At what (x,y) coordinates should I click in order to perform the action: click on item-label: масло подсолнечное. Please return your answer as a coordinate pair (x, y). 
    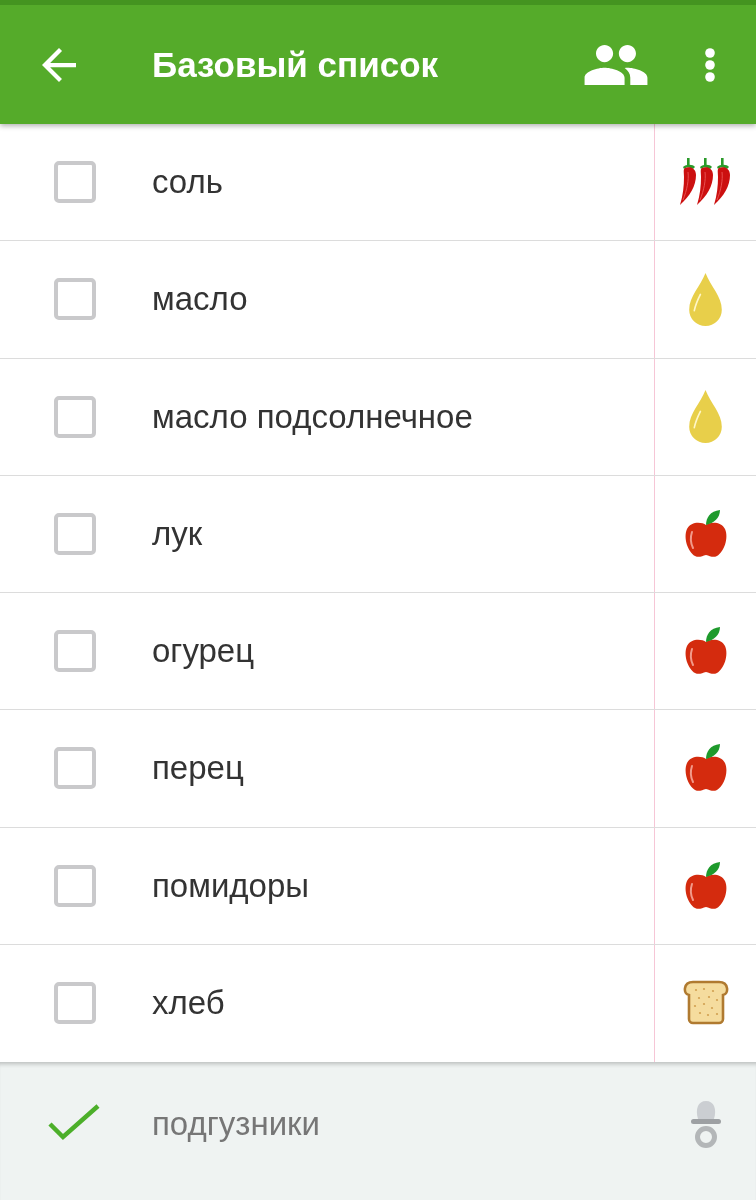
    Looking at the image, I should click on (313, 416).